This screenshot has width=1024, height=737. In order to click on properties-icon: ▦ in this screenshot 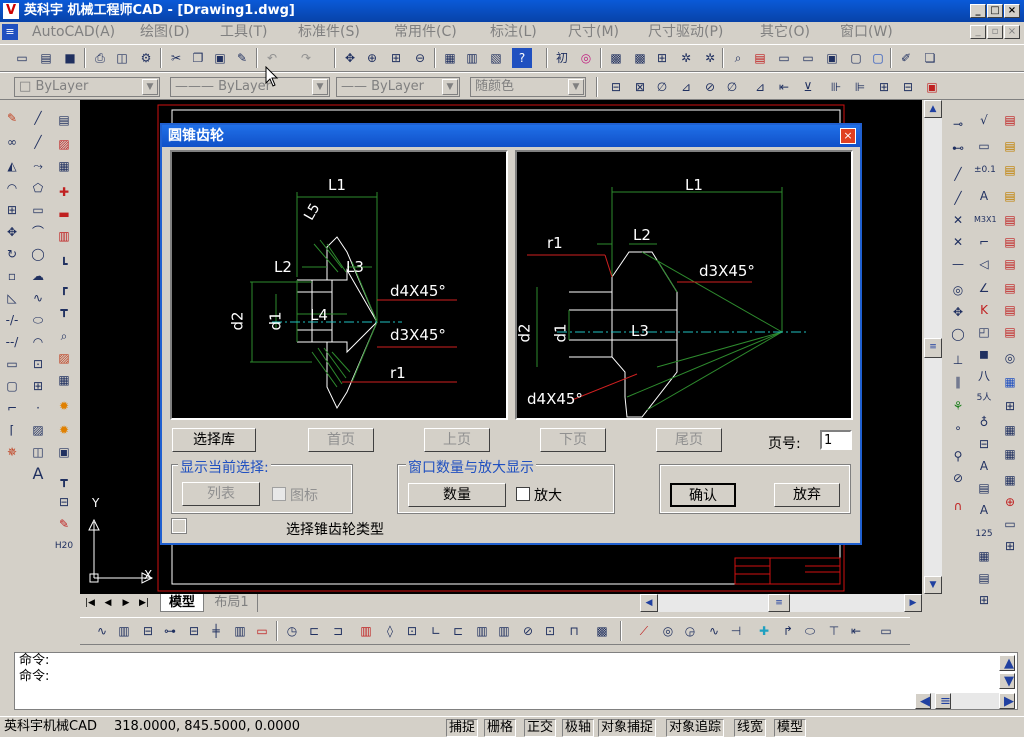, I will do `click(450, 58)`.